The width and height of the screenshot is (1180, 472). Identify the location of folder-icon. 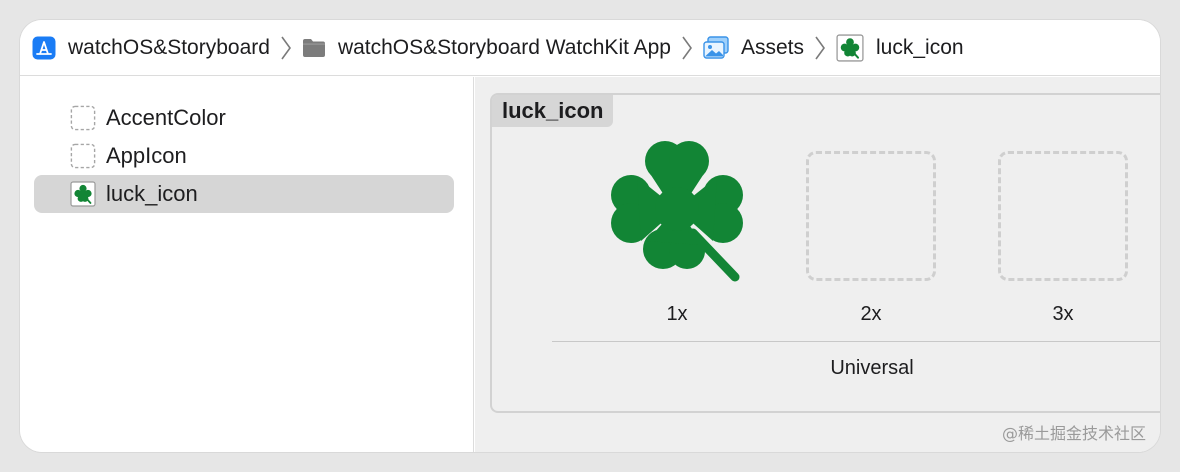
(313, 47).